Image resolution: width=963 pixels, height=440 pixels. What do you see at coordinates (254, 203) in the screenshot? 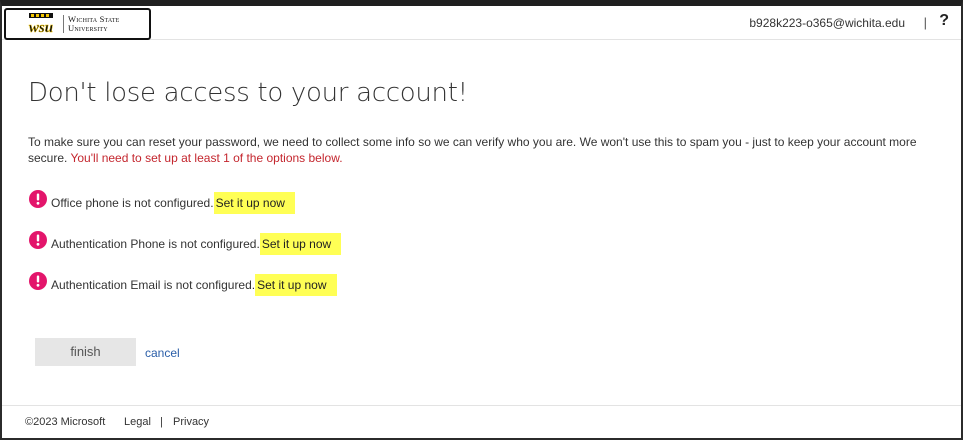
I see `setup-office-phone-link: Set it up now` at bounding box center [254, 203].